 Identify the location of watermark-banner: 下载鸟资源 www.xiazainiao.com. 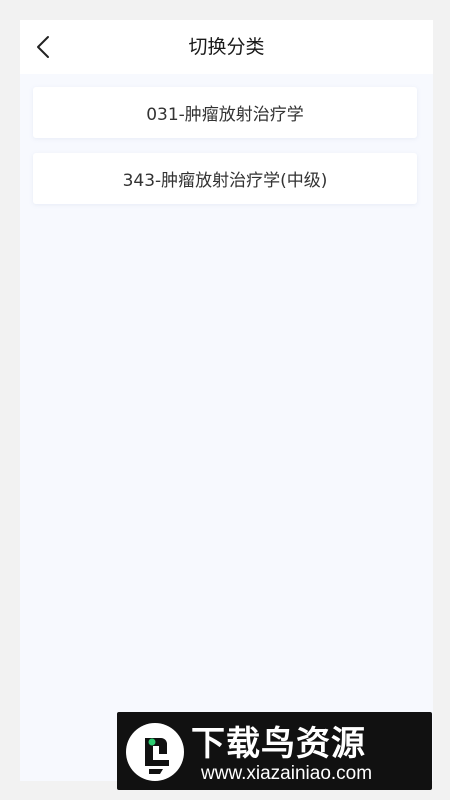
(274, 751).